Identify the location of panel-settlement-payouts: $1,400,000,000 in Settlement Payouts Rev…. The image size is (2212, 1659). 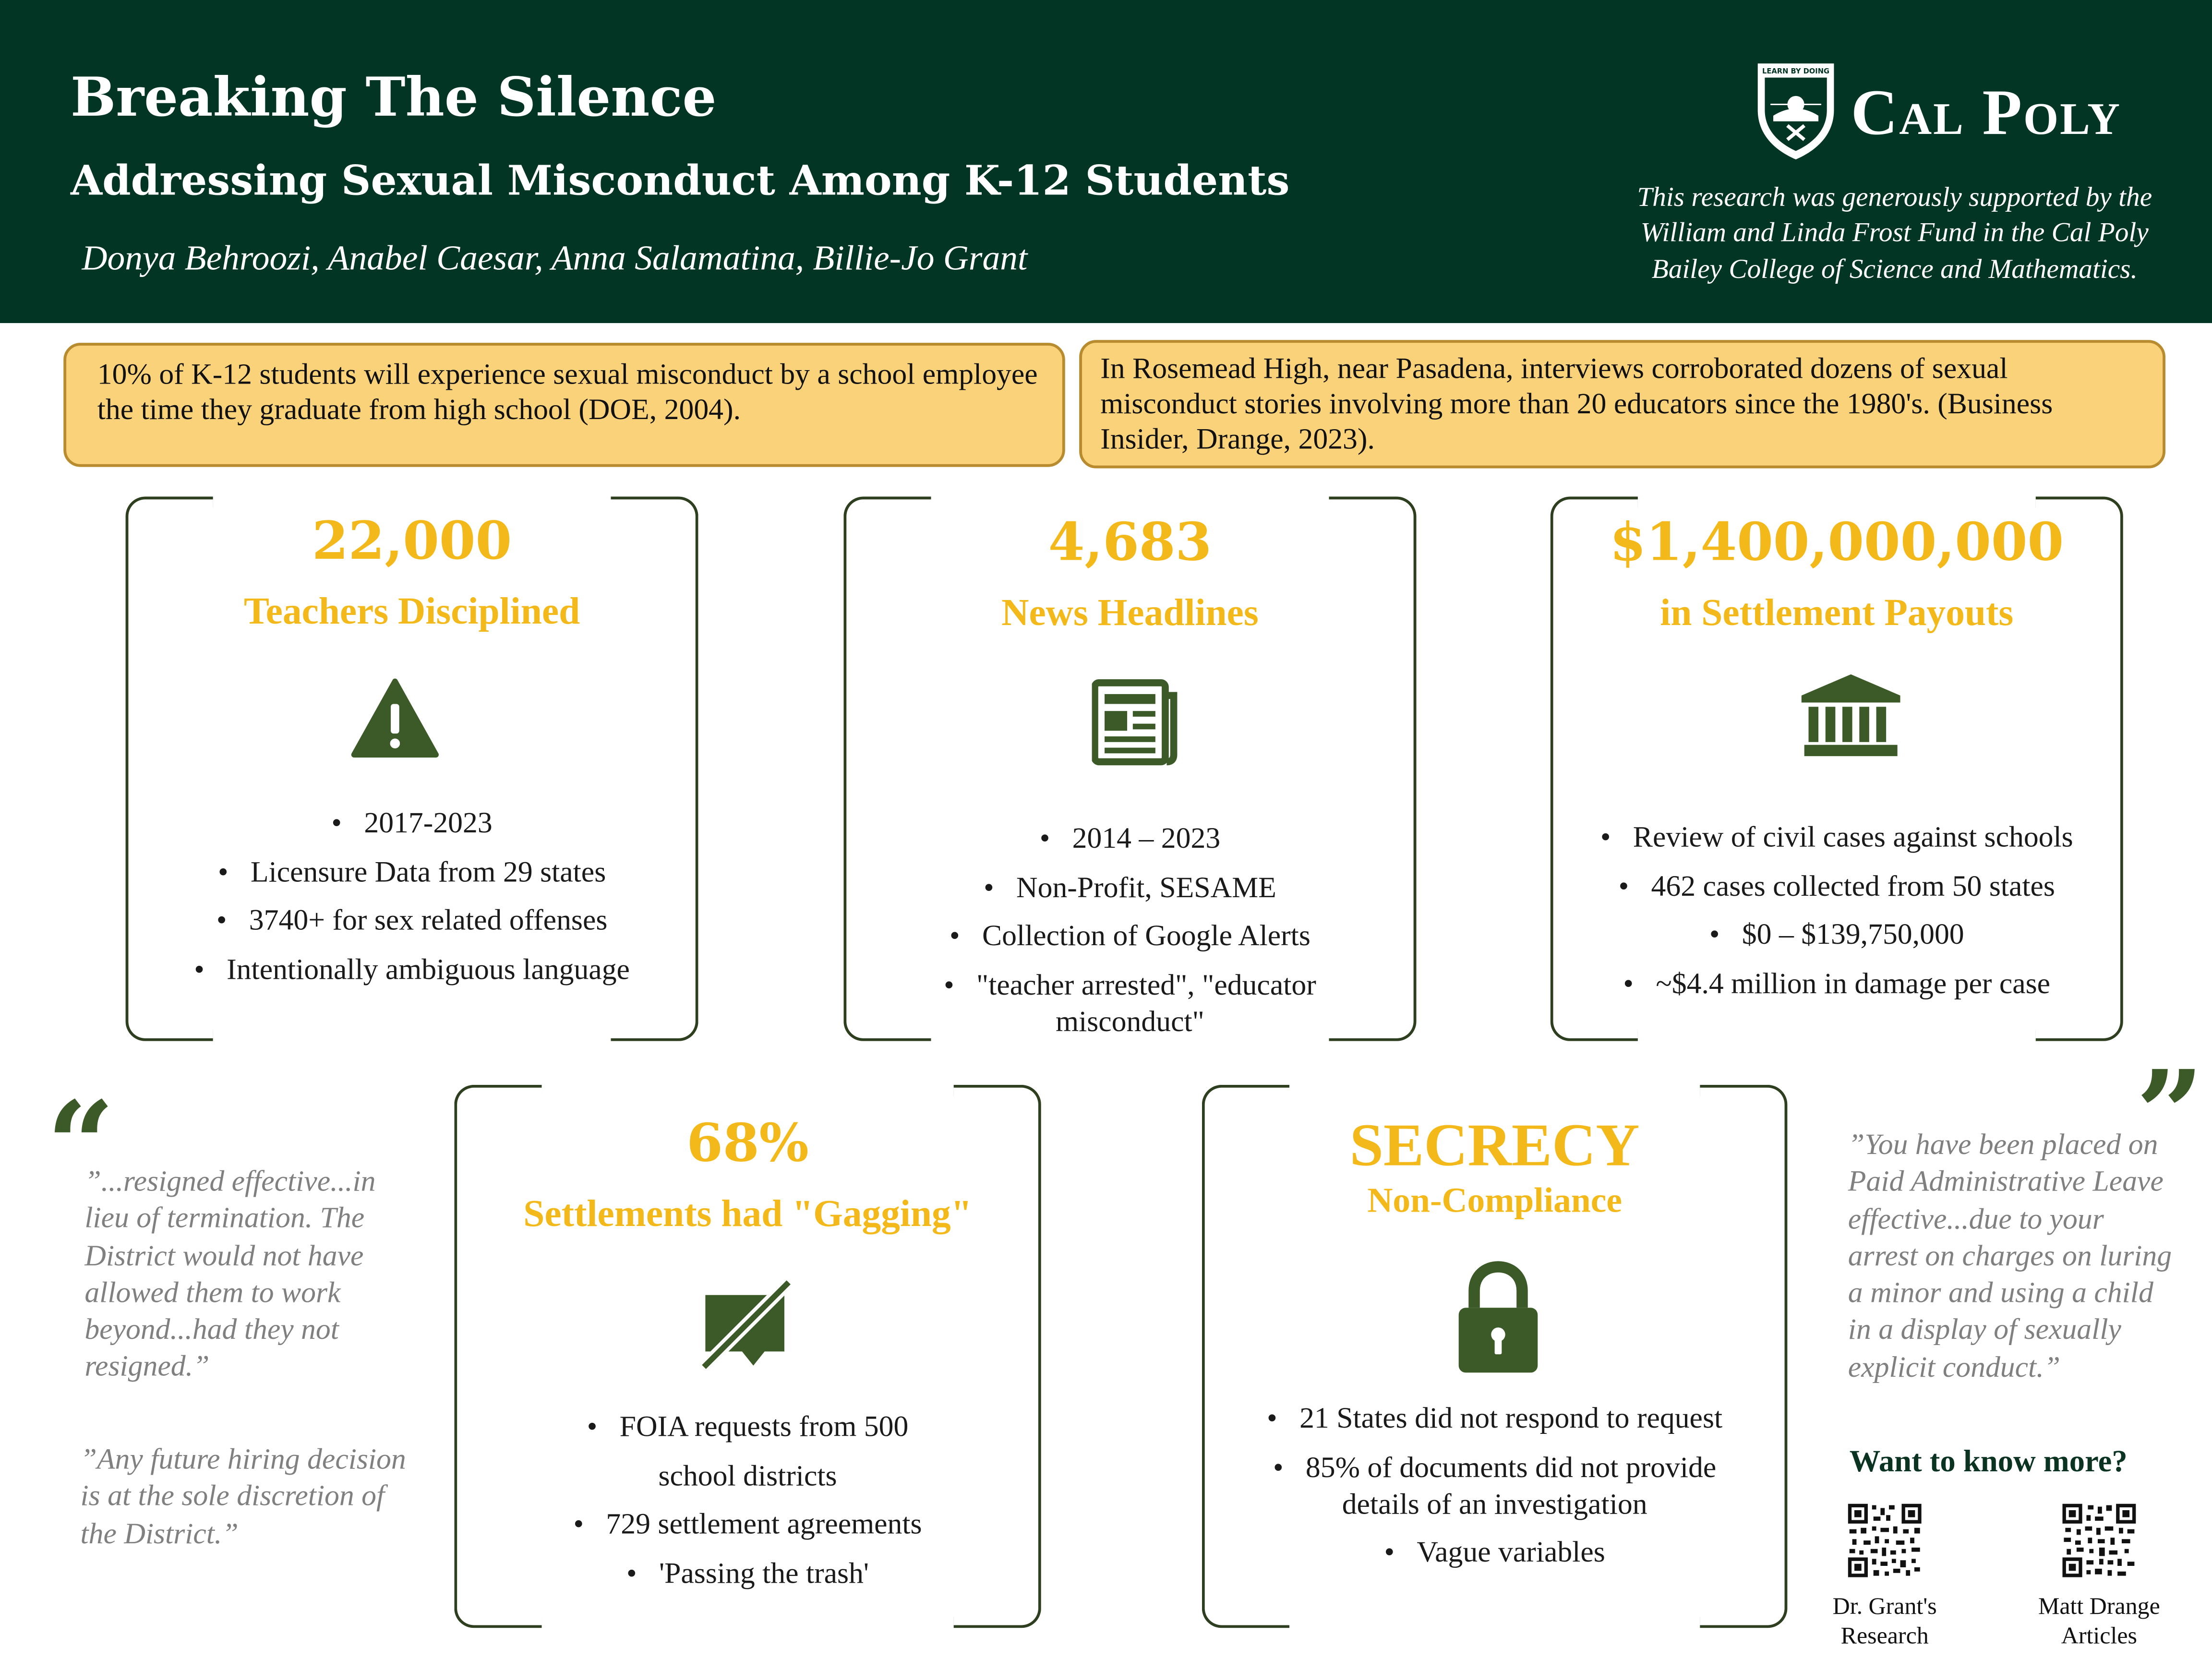
(1837, 768).